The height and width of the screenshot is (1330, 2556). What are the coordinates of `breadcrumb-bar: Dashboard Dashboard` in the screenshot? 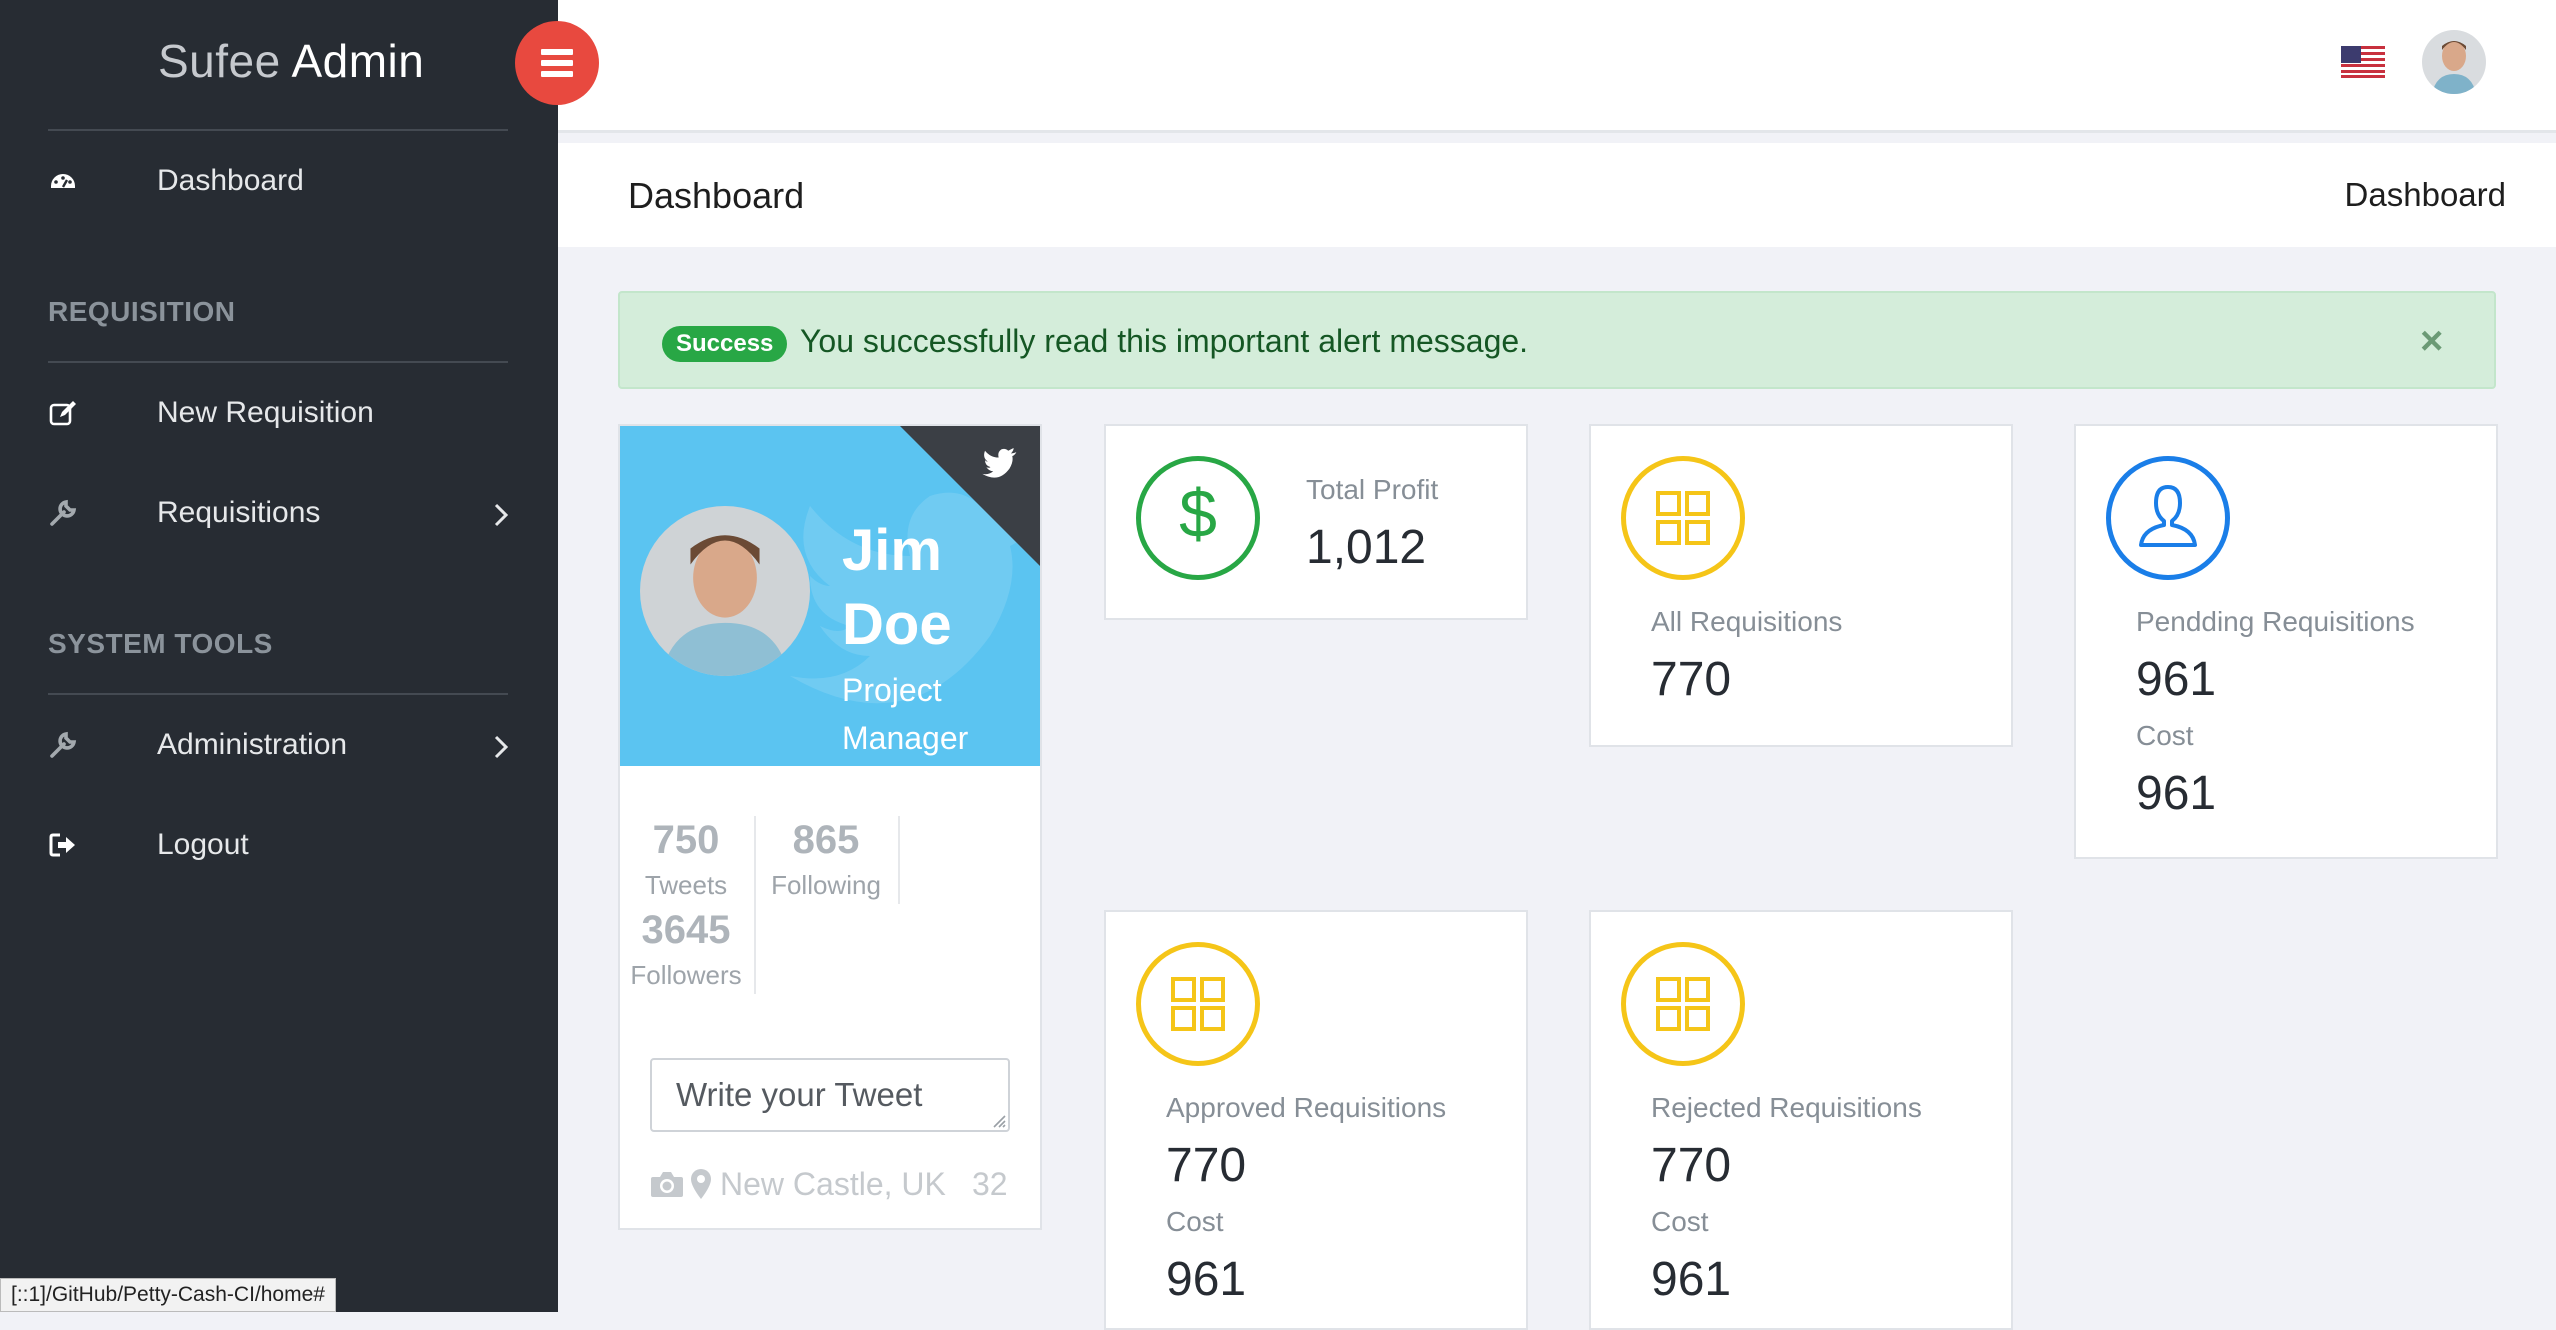 It's located at (1557, 195).